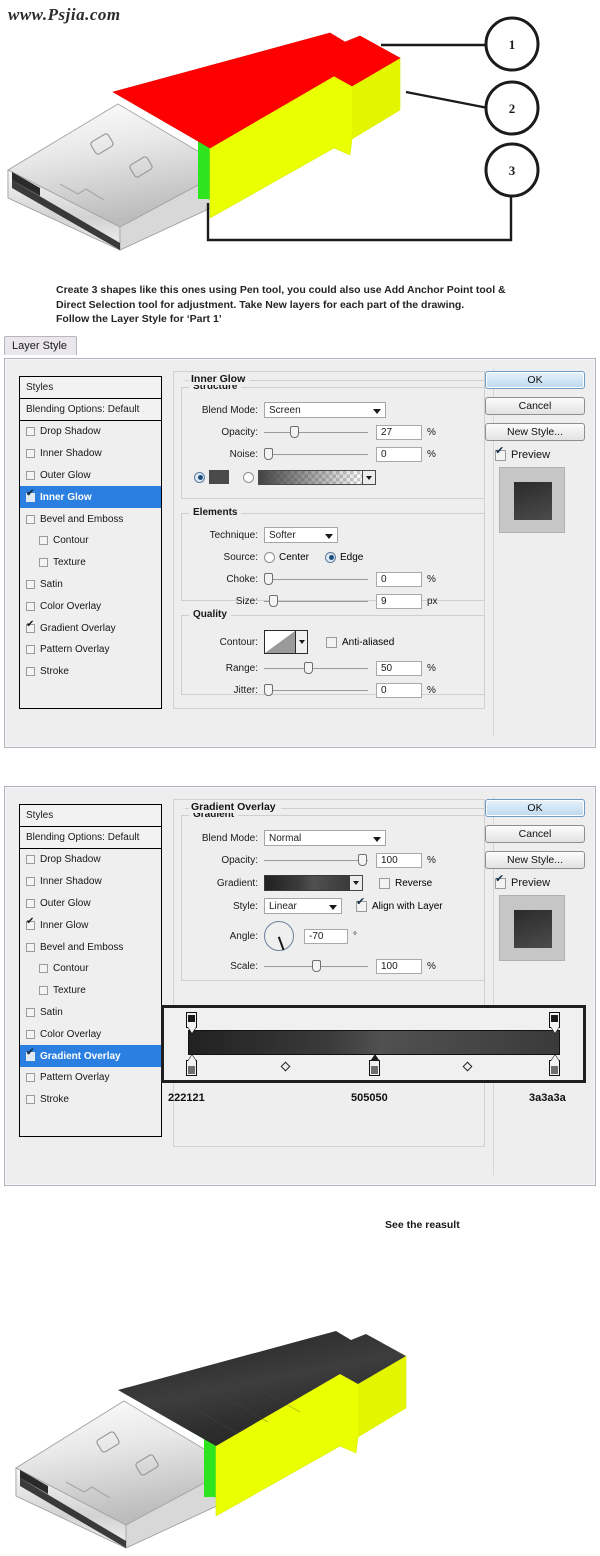  What do you see at coordinates (90, 454) in the screenshot?
I see `style-row-inner-shadow: Inner Shadow` at bounding box center [90, 454].